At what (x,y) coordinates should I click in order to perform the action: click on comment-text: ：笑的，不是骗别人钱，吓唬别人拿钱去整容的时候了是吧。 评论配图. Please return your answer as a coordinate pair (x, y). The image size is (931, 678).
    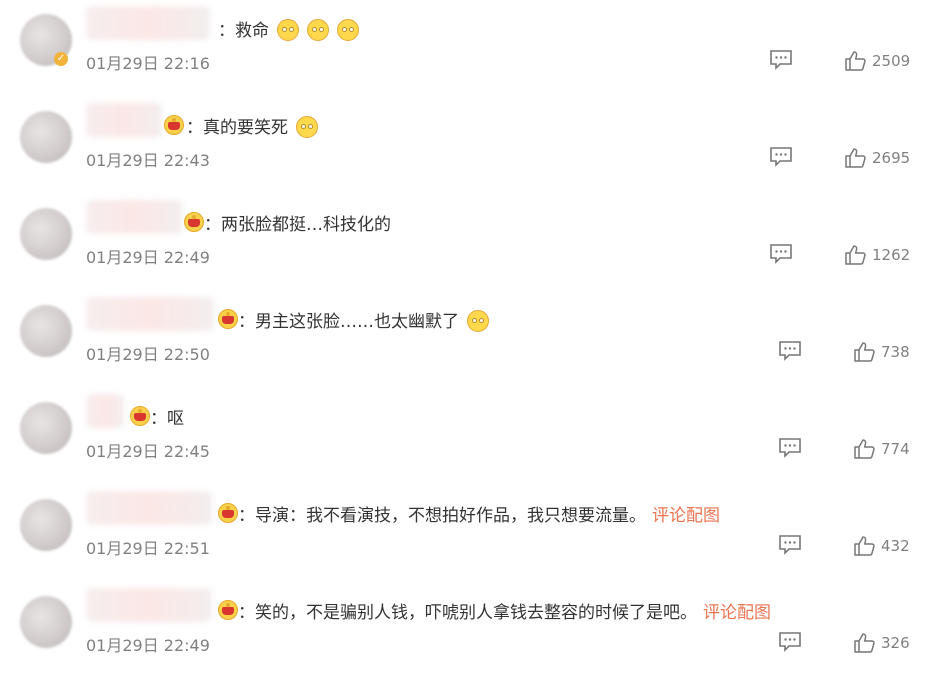
    Looking at the image, I should click on (504, 610).